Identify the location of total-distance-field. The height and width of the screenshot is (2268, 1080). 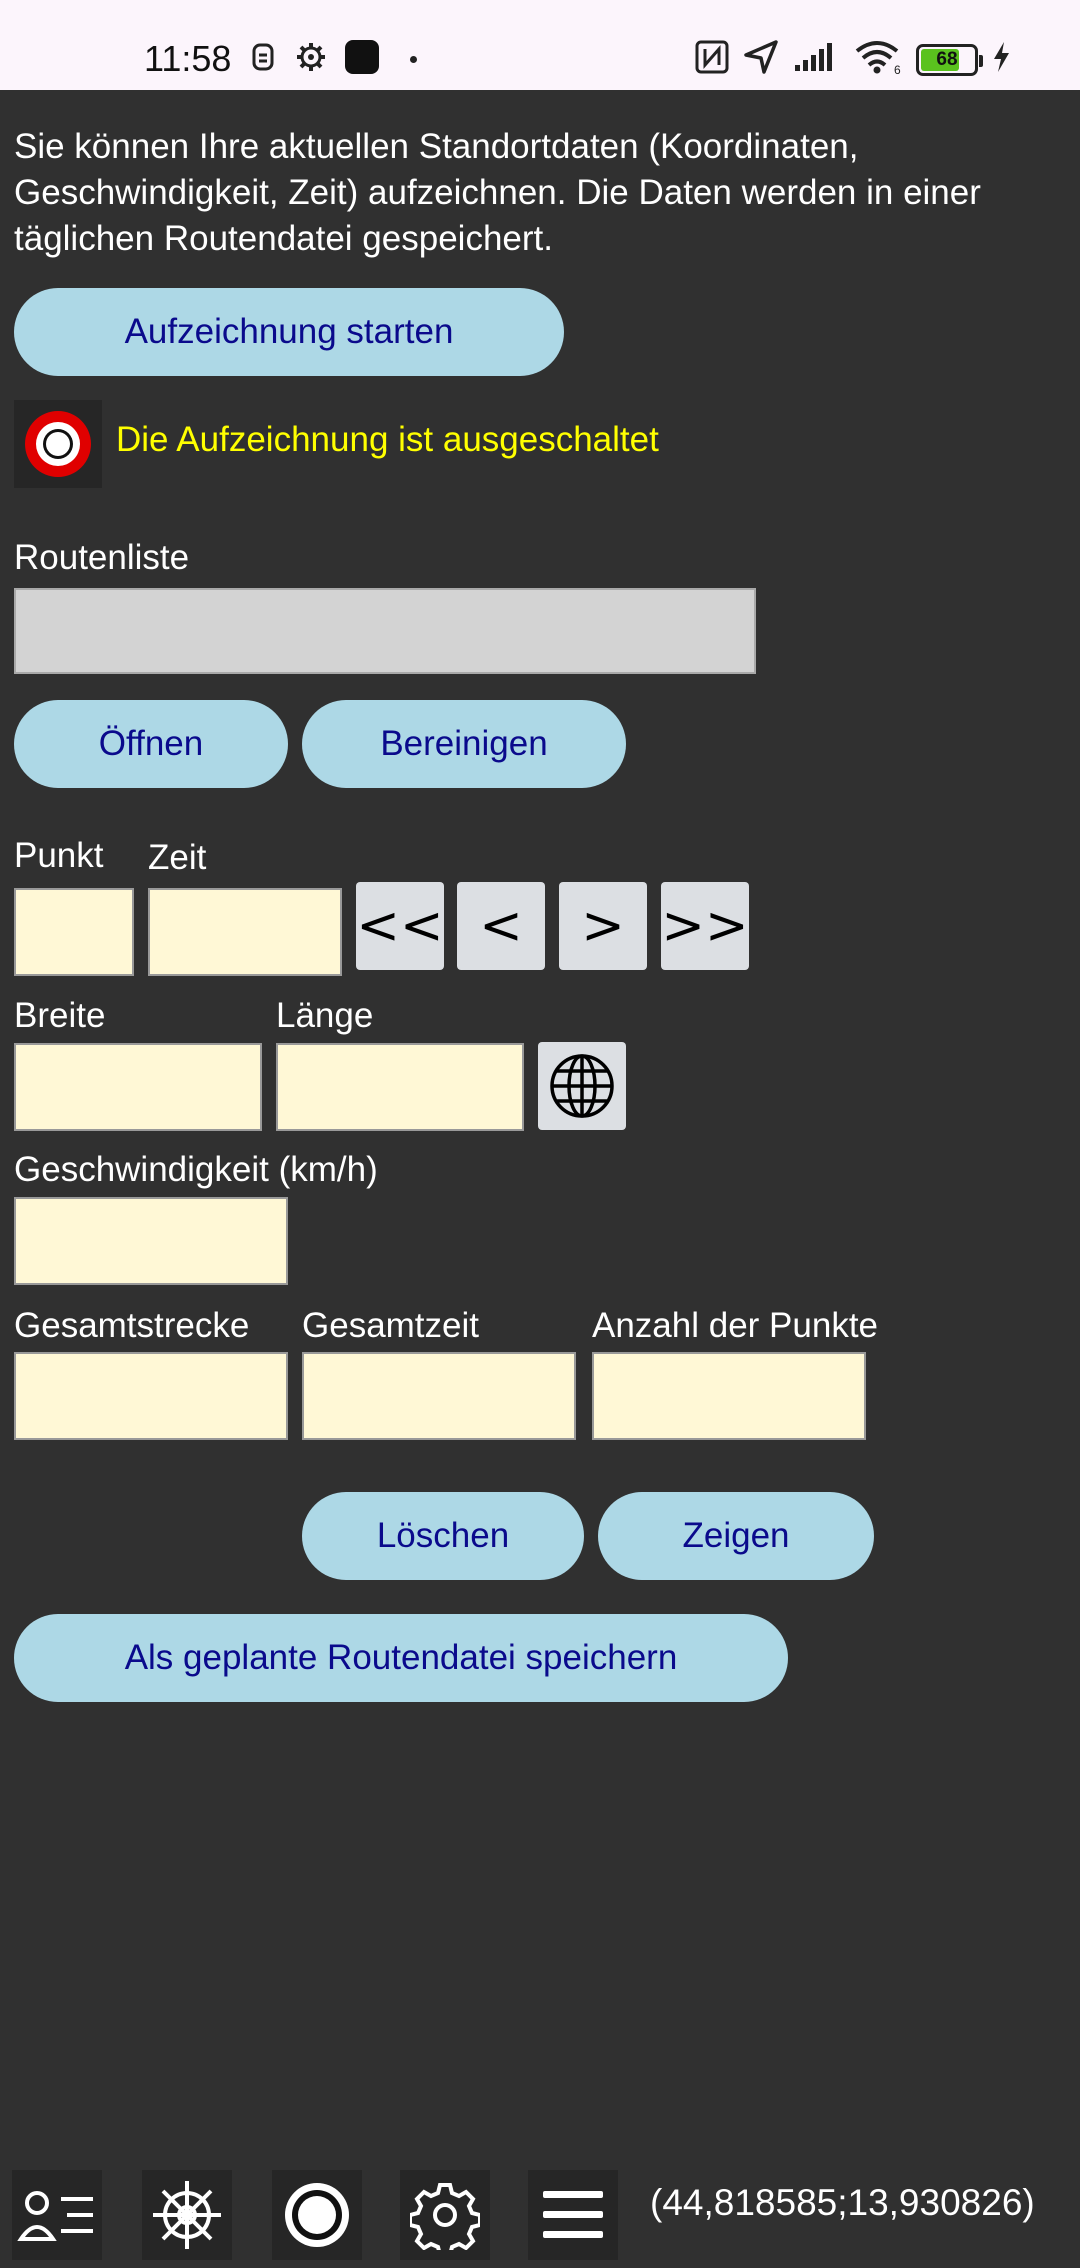
(151, 1396).